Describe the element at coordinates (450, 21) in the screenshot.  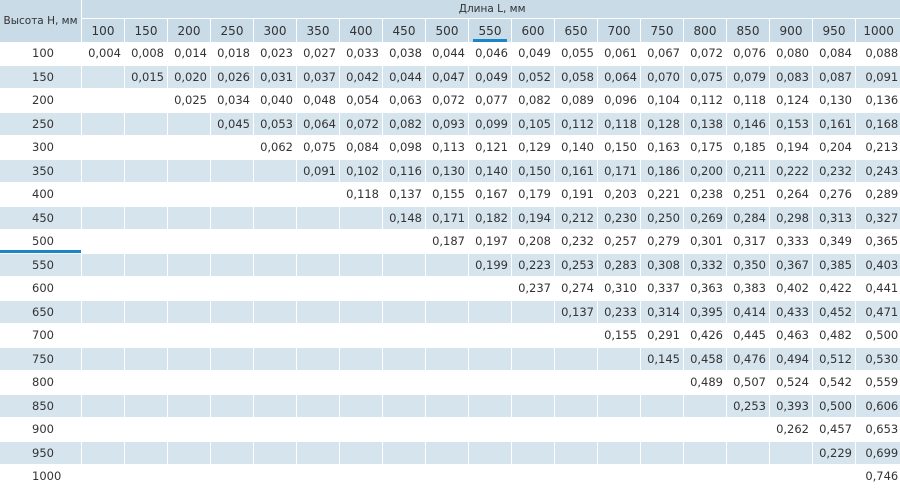
I see `header-row-top: Высота H, мм Длина L, мм` at that location.